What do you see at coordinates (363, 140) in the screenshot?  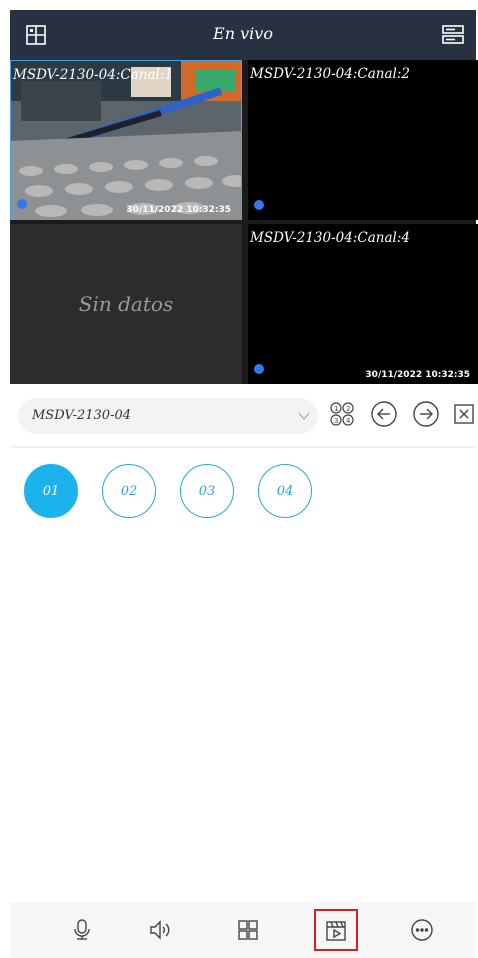 I see `camera-tile-2: MSDV-2130-04:Canal:2` at bounding box center [363, 140].